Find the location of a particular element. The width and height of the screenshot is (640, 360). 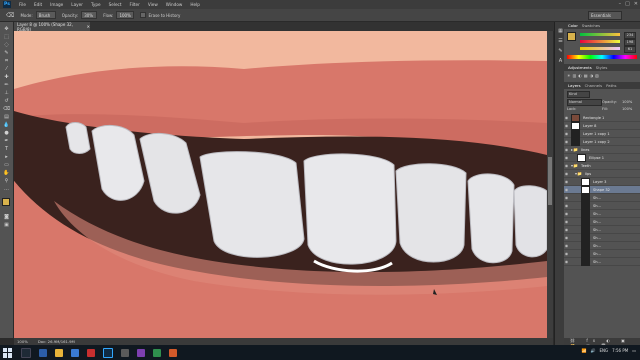

adjustment-icons: ☀▥◐▦◑▧ is located at coordinates (602, 75).